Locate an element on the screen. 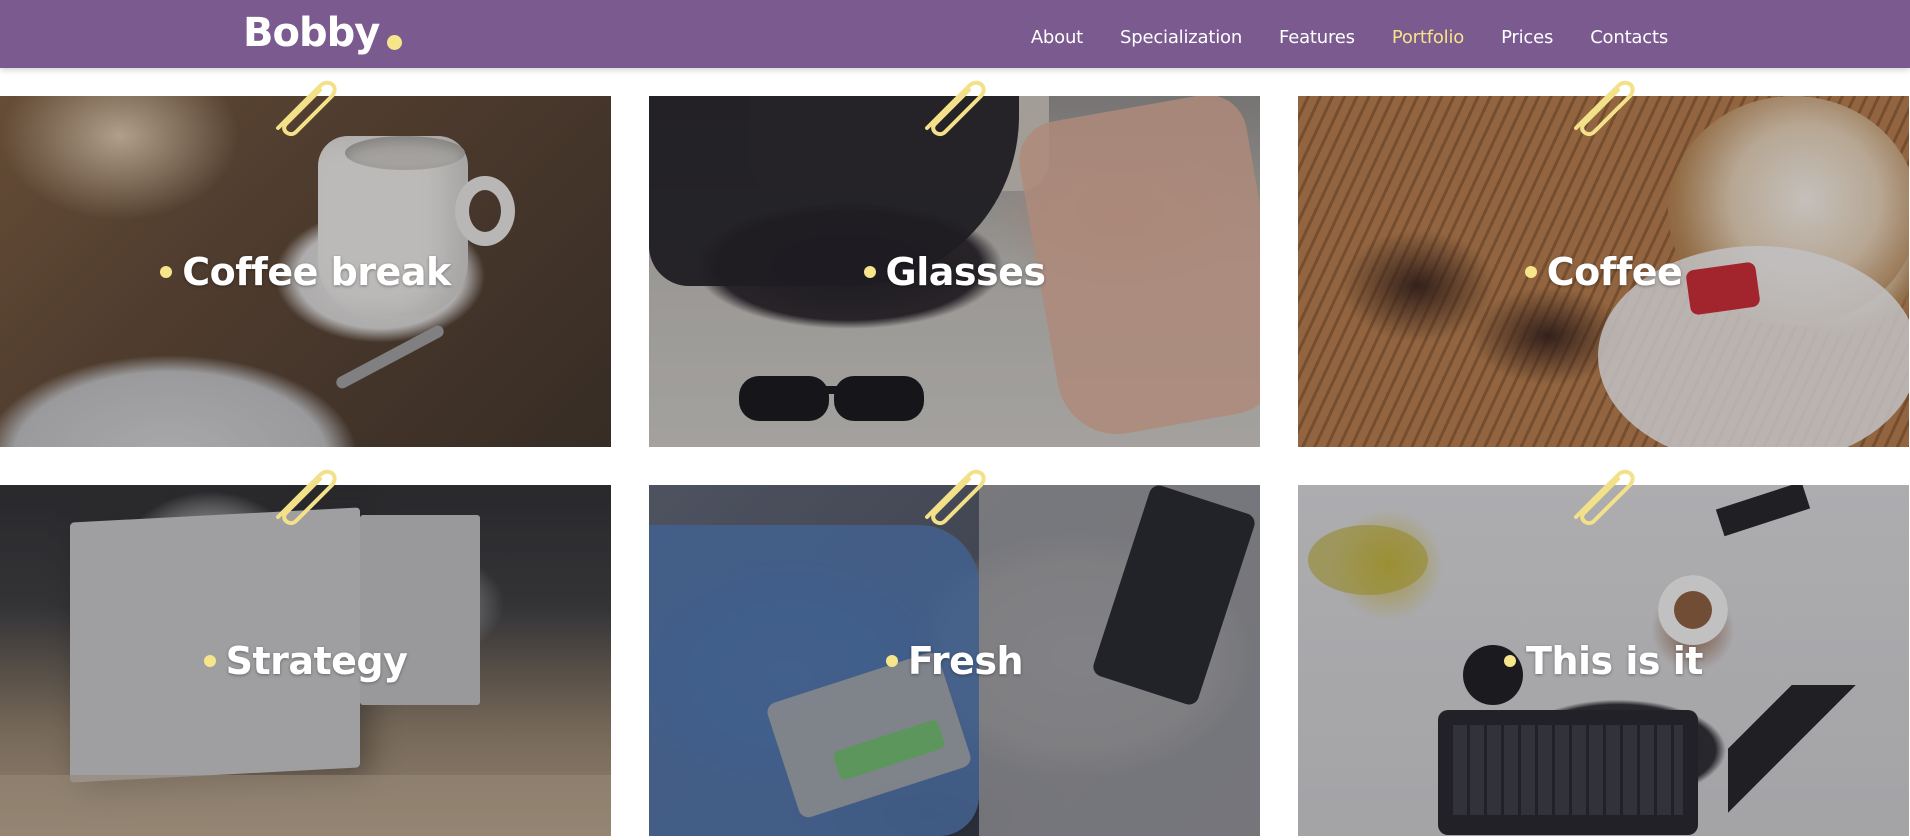  tile-caption: Glasses is located at coordinates (954, 271).